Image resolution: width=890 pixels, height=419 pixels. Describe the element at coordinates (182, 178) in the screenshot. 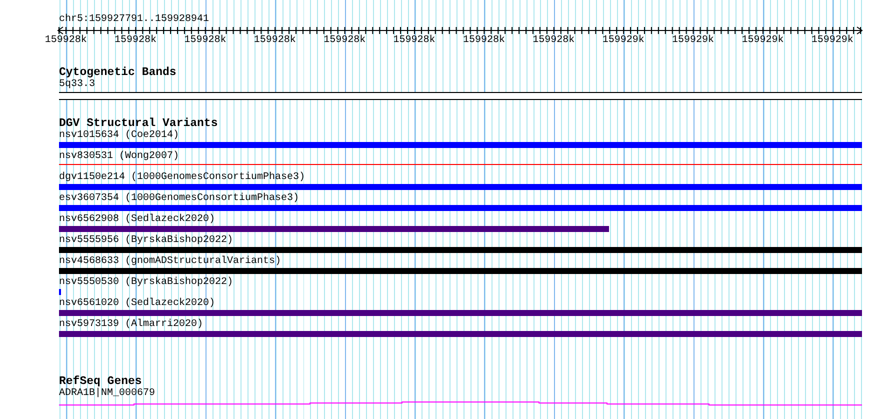

I see `variant-label: dgv1150e214 (1000GenomesConsortiumPhase3)` at that location.